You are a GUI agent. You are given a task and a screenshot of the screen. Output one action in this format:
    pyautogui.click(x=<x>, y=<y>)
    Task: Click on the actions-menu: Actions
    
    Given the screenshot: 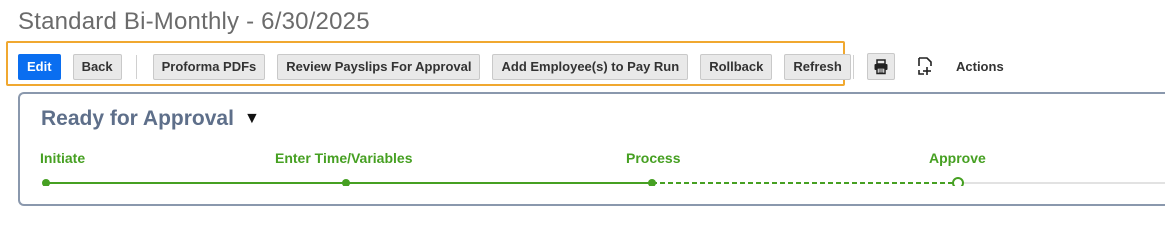 What is the action you would take?
    pyautogui.click(x=960, y=66)
    